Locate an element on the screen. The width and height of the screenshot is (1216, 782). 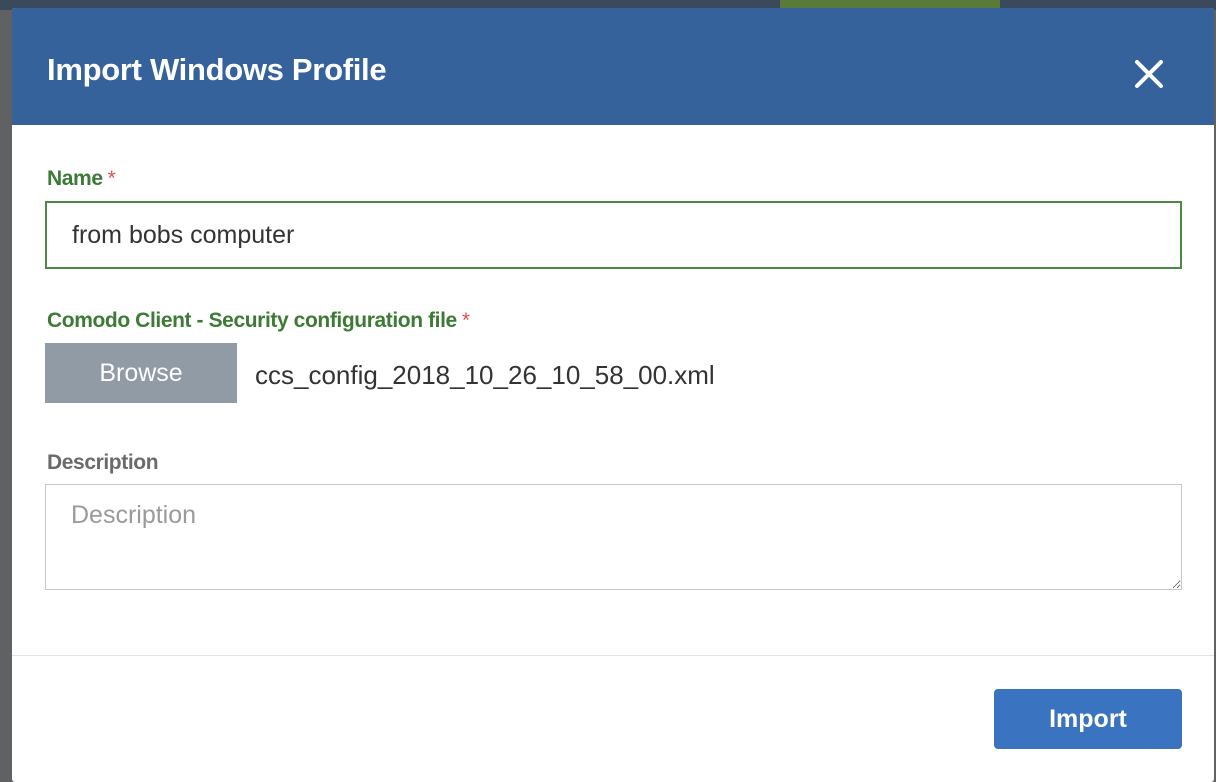
name-input is located at coordinates (613, 235).